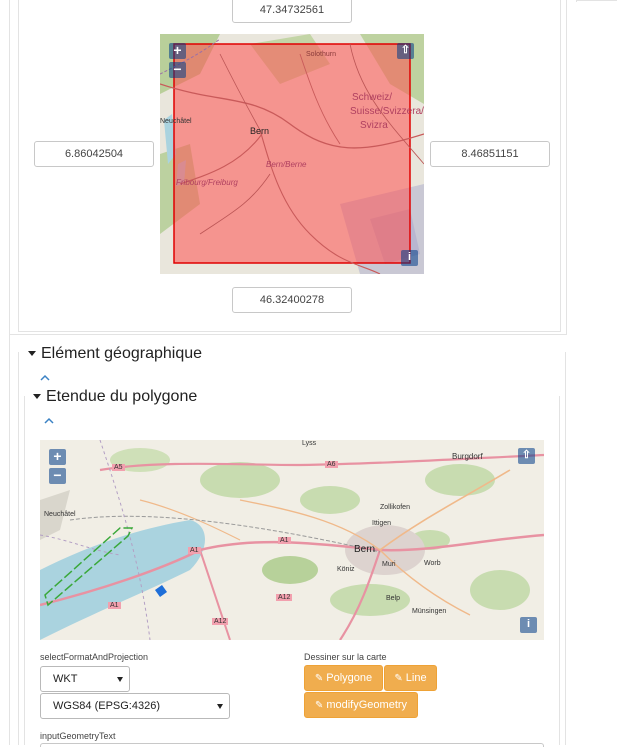 The width and height of the screenshot is (617, 747). Describe the element at coordinates (260, 131) in the screenshot. I see `map1-label-bern: Bern` at that location.